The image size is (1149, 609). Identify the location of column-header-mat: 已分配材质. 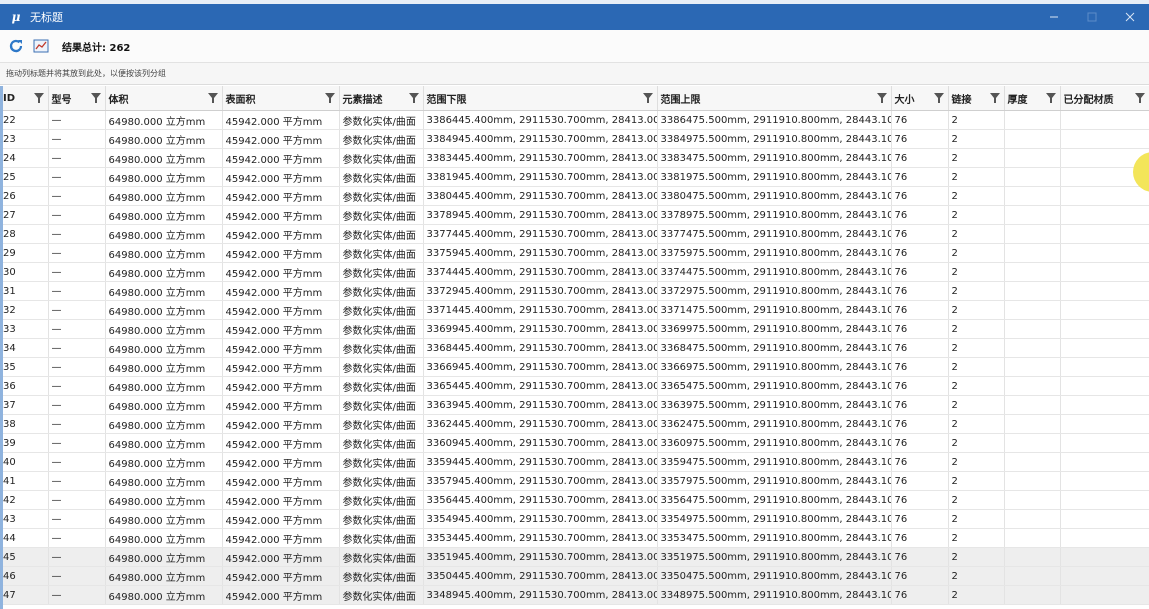
(1104, 98).